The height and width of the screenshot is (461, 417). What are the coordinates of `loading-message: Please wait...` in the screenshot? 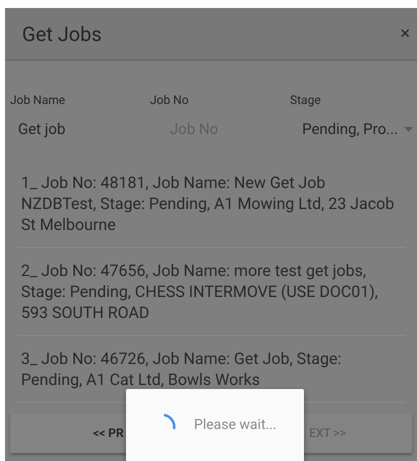 It's located at (235, 425).